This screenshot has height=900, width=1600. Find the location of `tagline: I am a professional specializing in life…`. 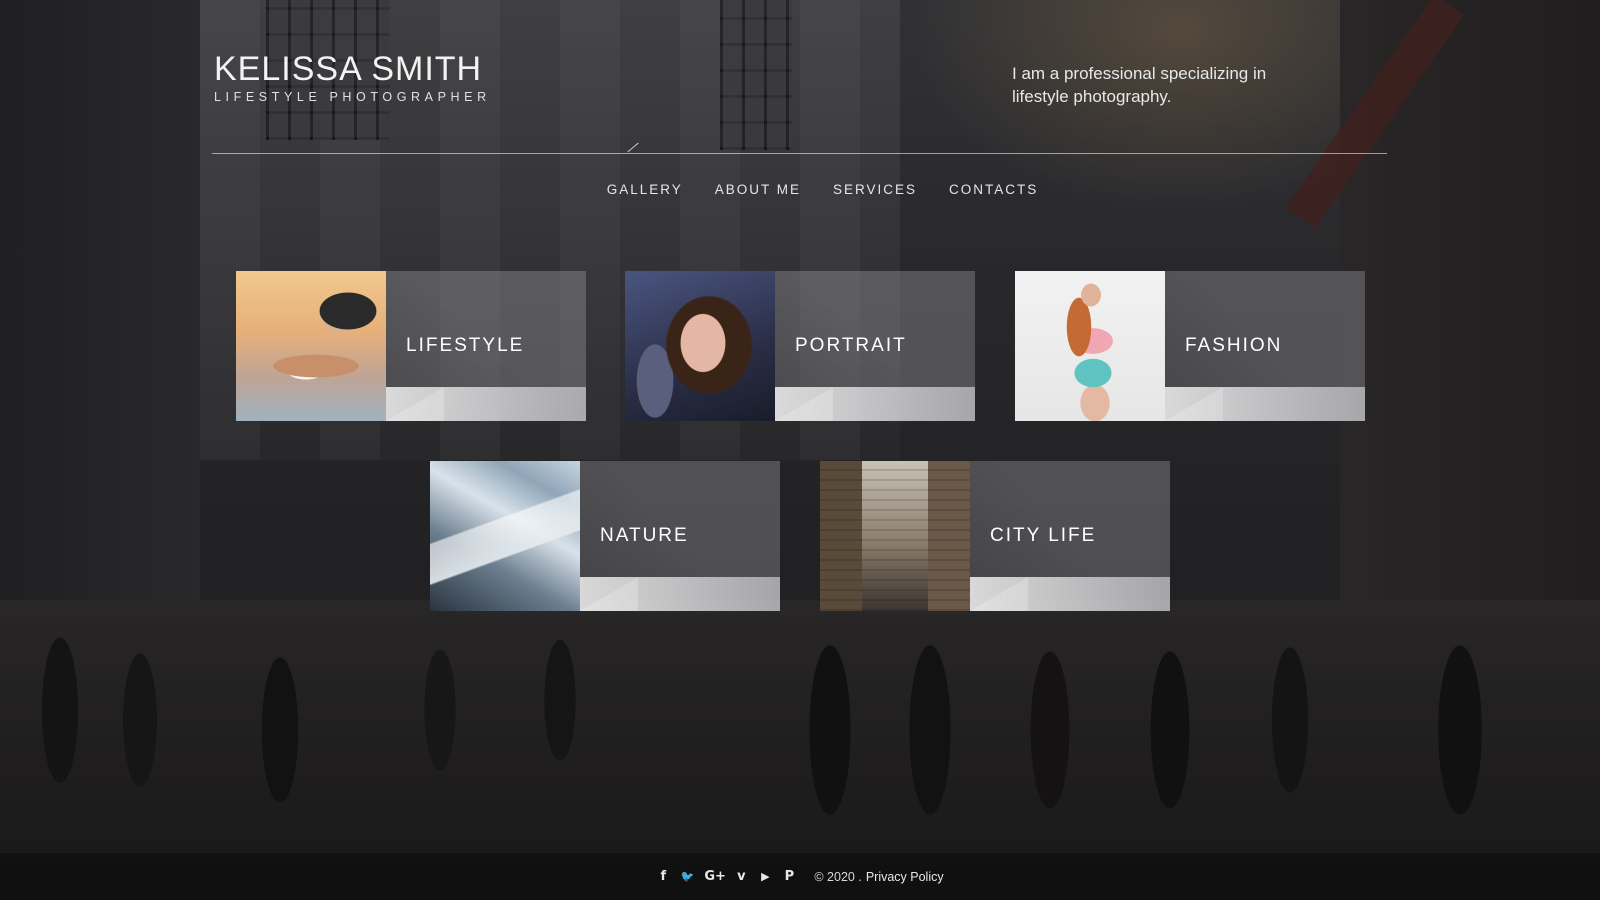

tagline: I am a professional specializing in life… is located at coordinates (1139, 85).